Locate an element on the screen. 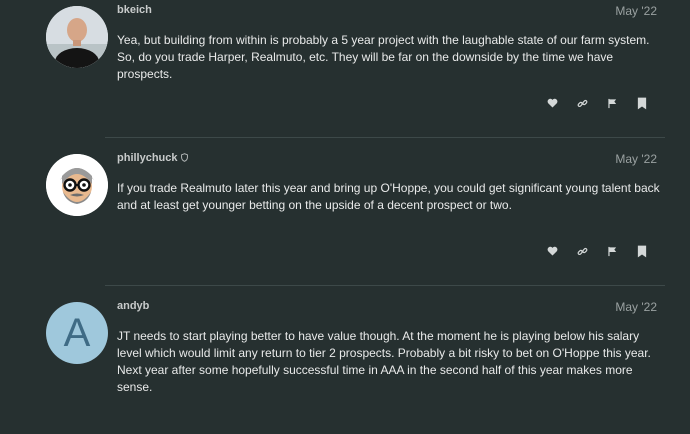  shield-icon is located at coordinates (184, 159).